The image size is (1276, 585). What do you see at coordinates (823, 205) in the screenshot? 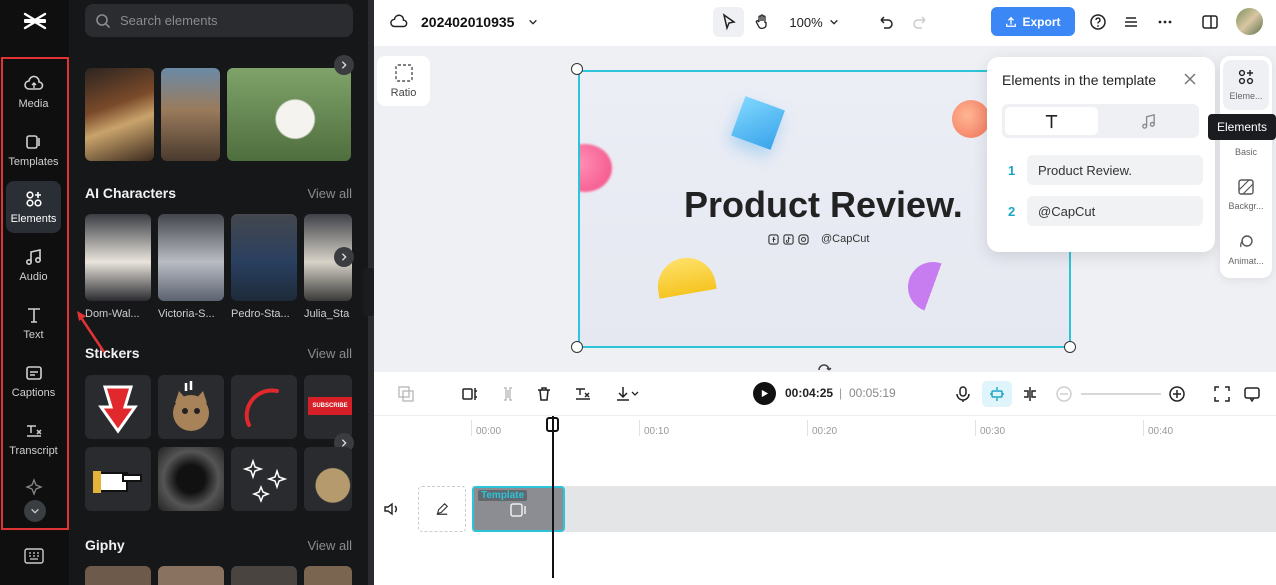
I see `canvas-headline-text: Product Review.` at bounding box center [823, 205].